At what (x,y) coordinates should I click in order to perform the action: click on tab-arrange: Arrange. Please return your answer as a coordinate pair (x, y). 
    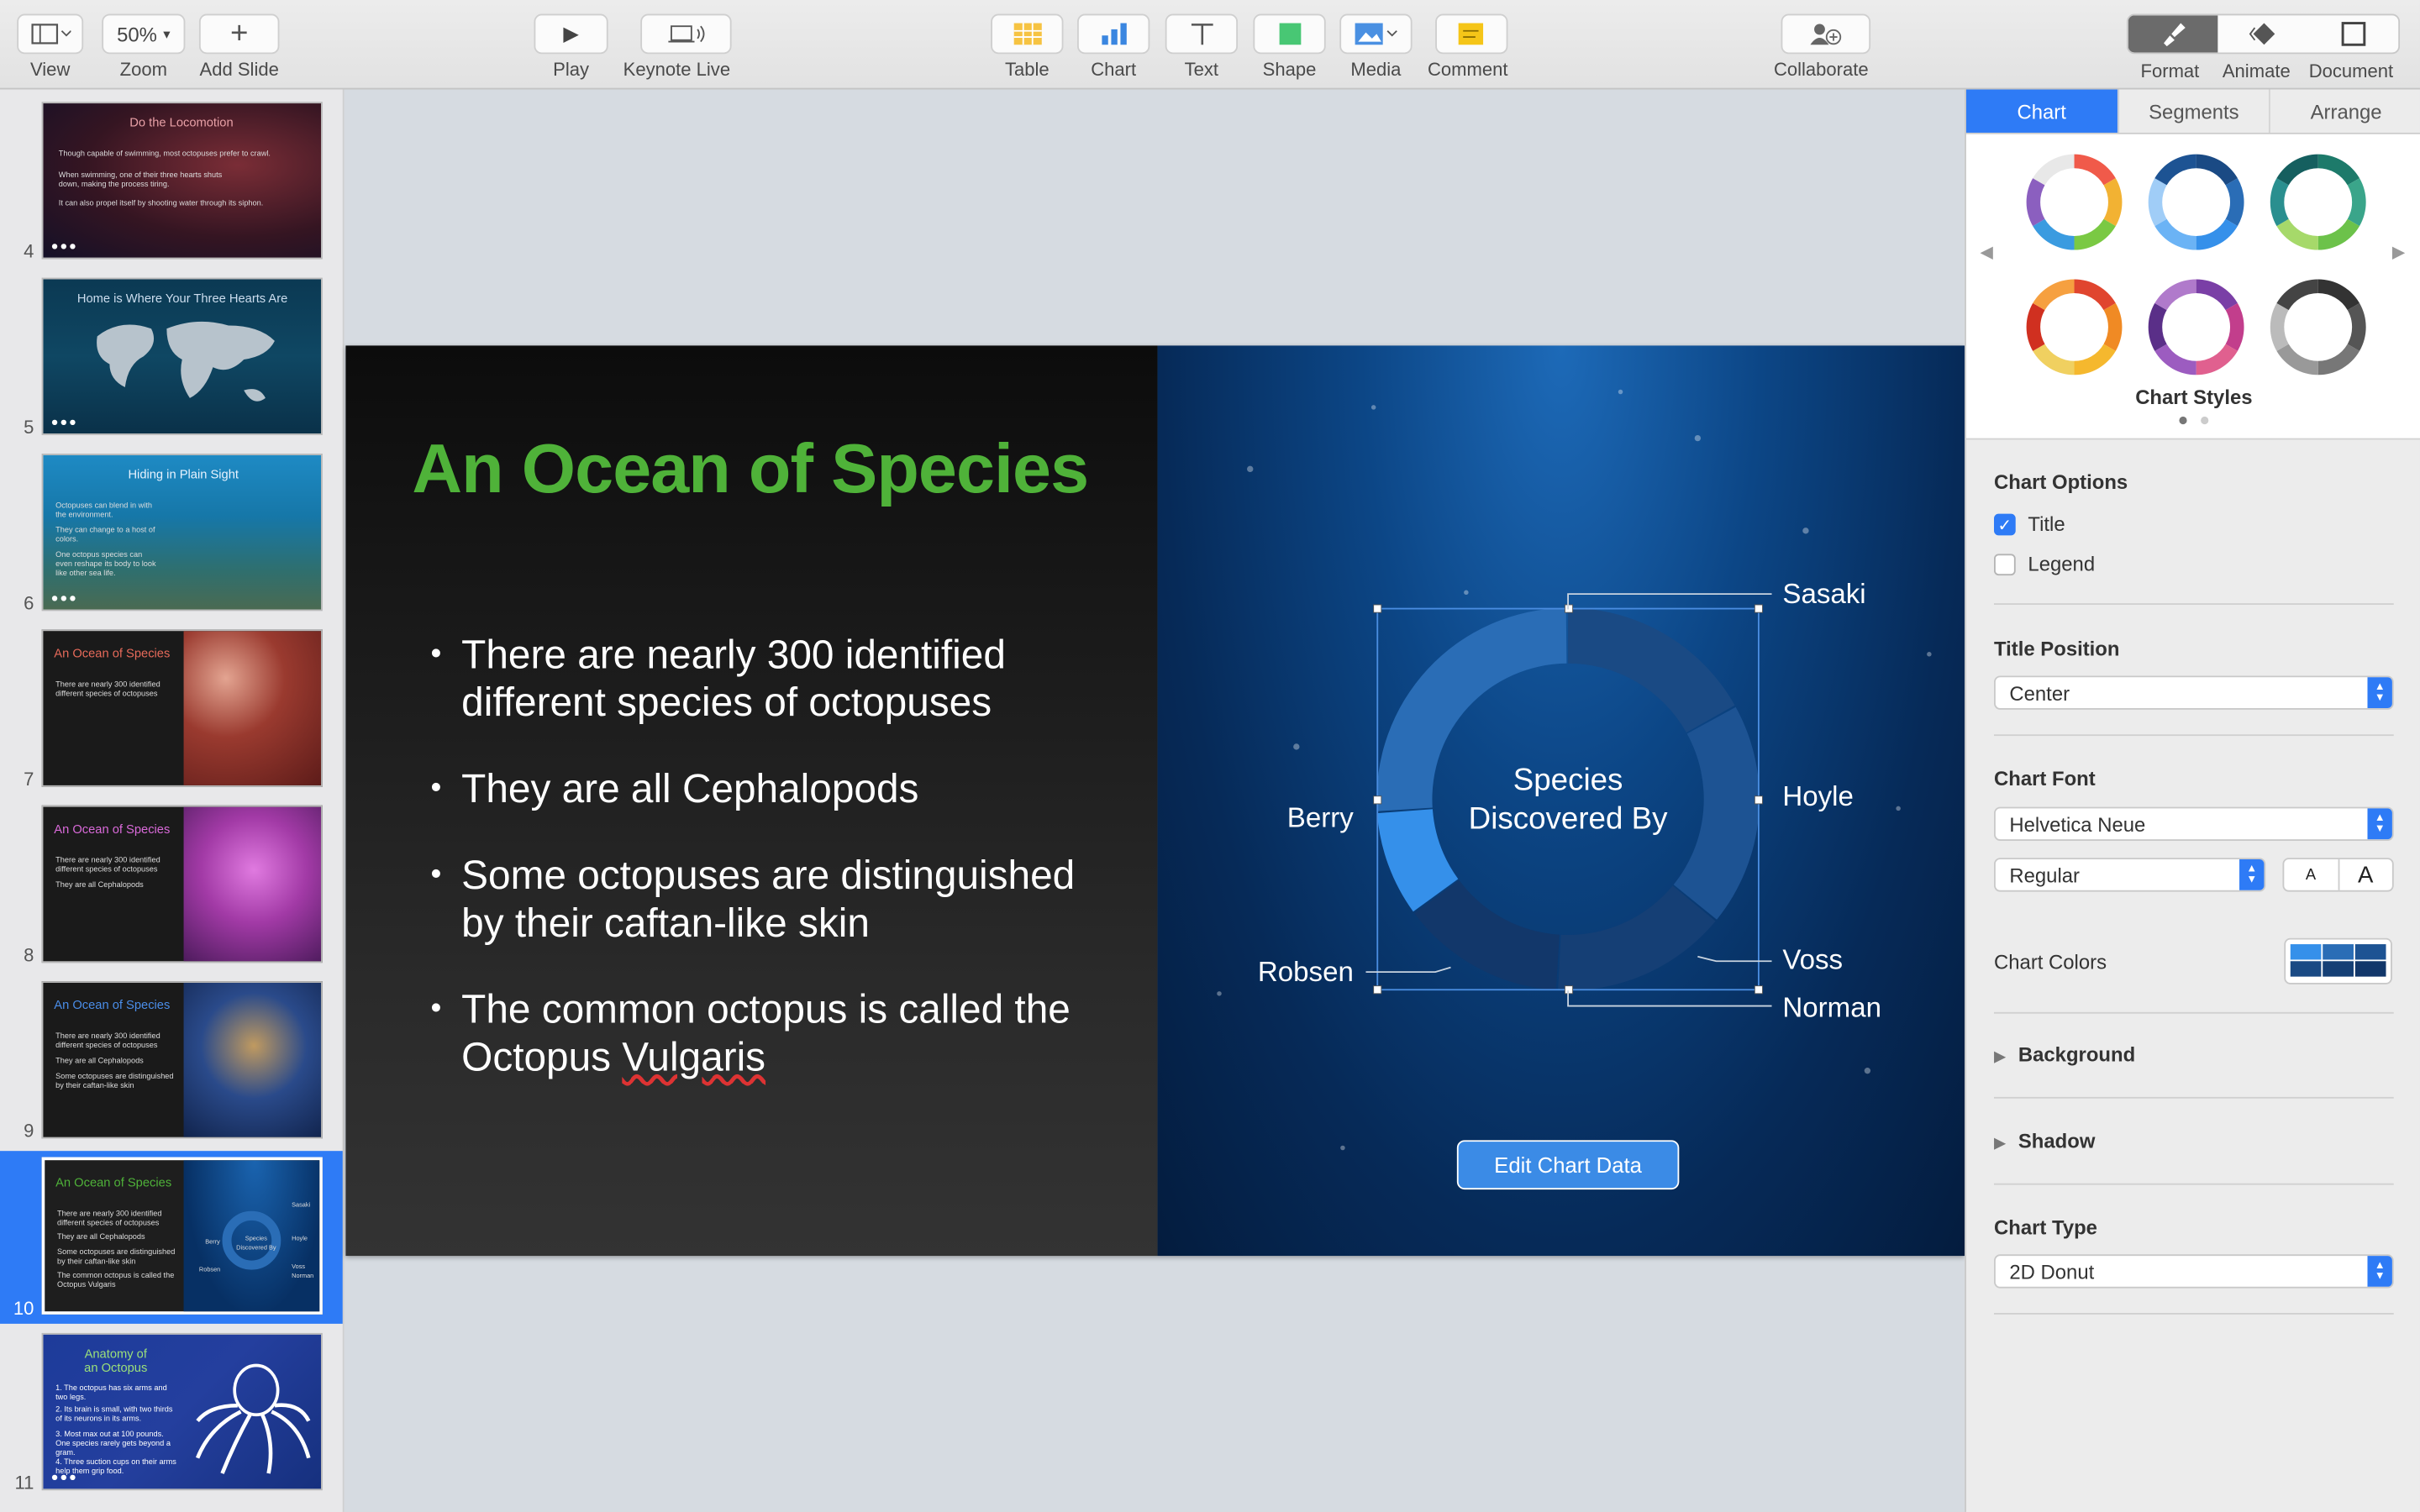
    Looking at the image, I should click on (2345, 111).